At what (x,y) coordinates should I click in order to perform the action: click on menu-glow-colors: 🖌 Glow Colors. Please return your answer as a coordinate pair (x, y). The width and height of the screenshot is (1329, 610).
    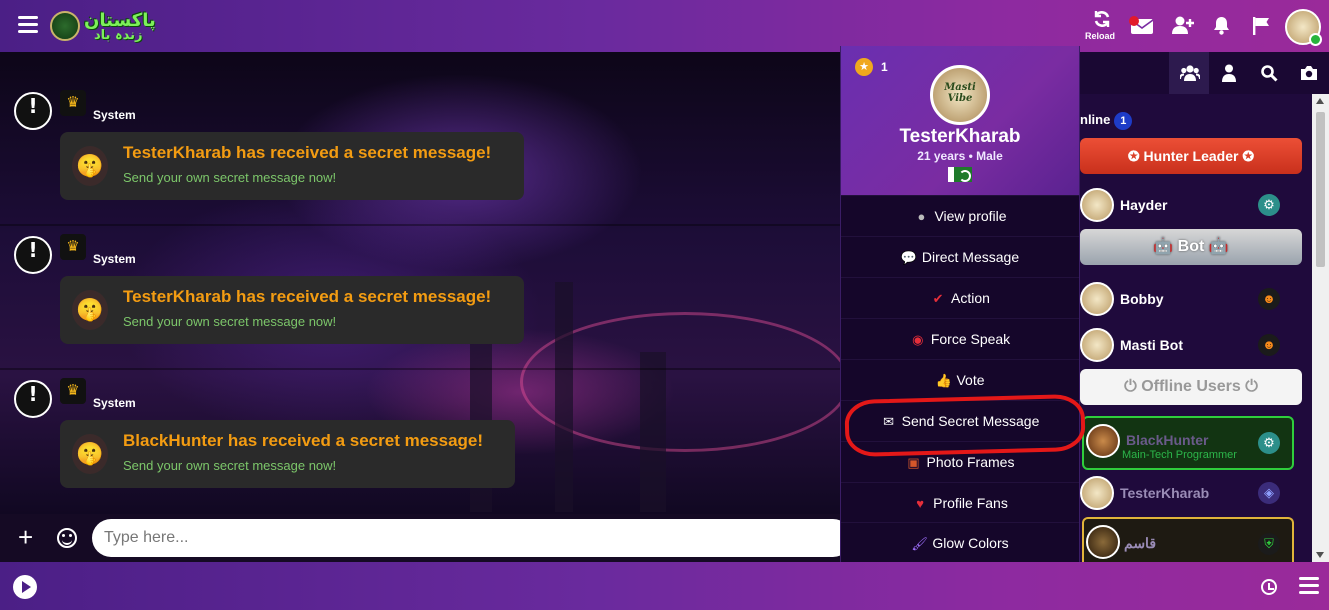
    Looking at the image, I should click on (960, 542).